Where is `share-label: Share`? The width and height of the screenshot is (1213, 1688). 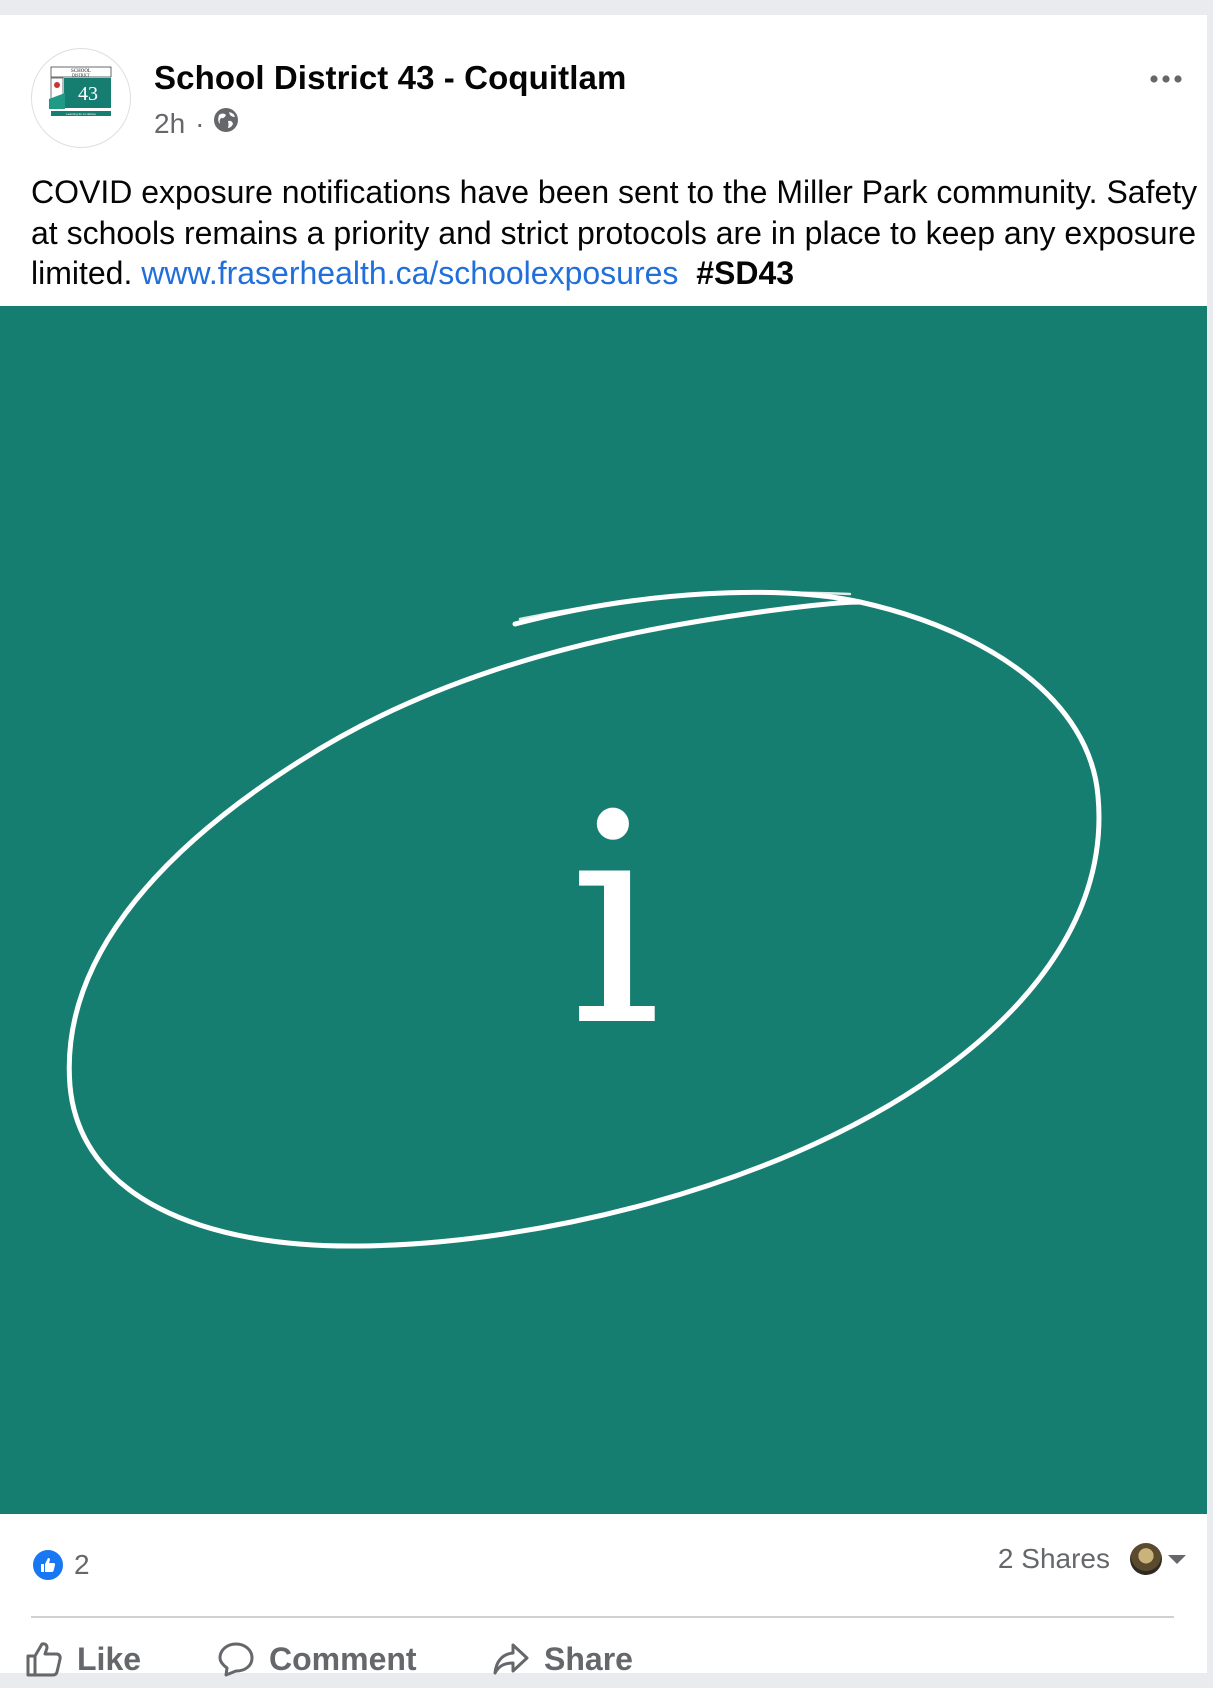 share-label: Share is located at coordinates (588, 1658).